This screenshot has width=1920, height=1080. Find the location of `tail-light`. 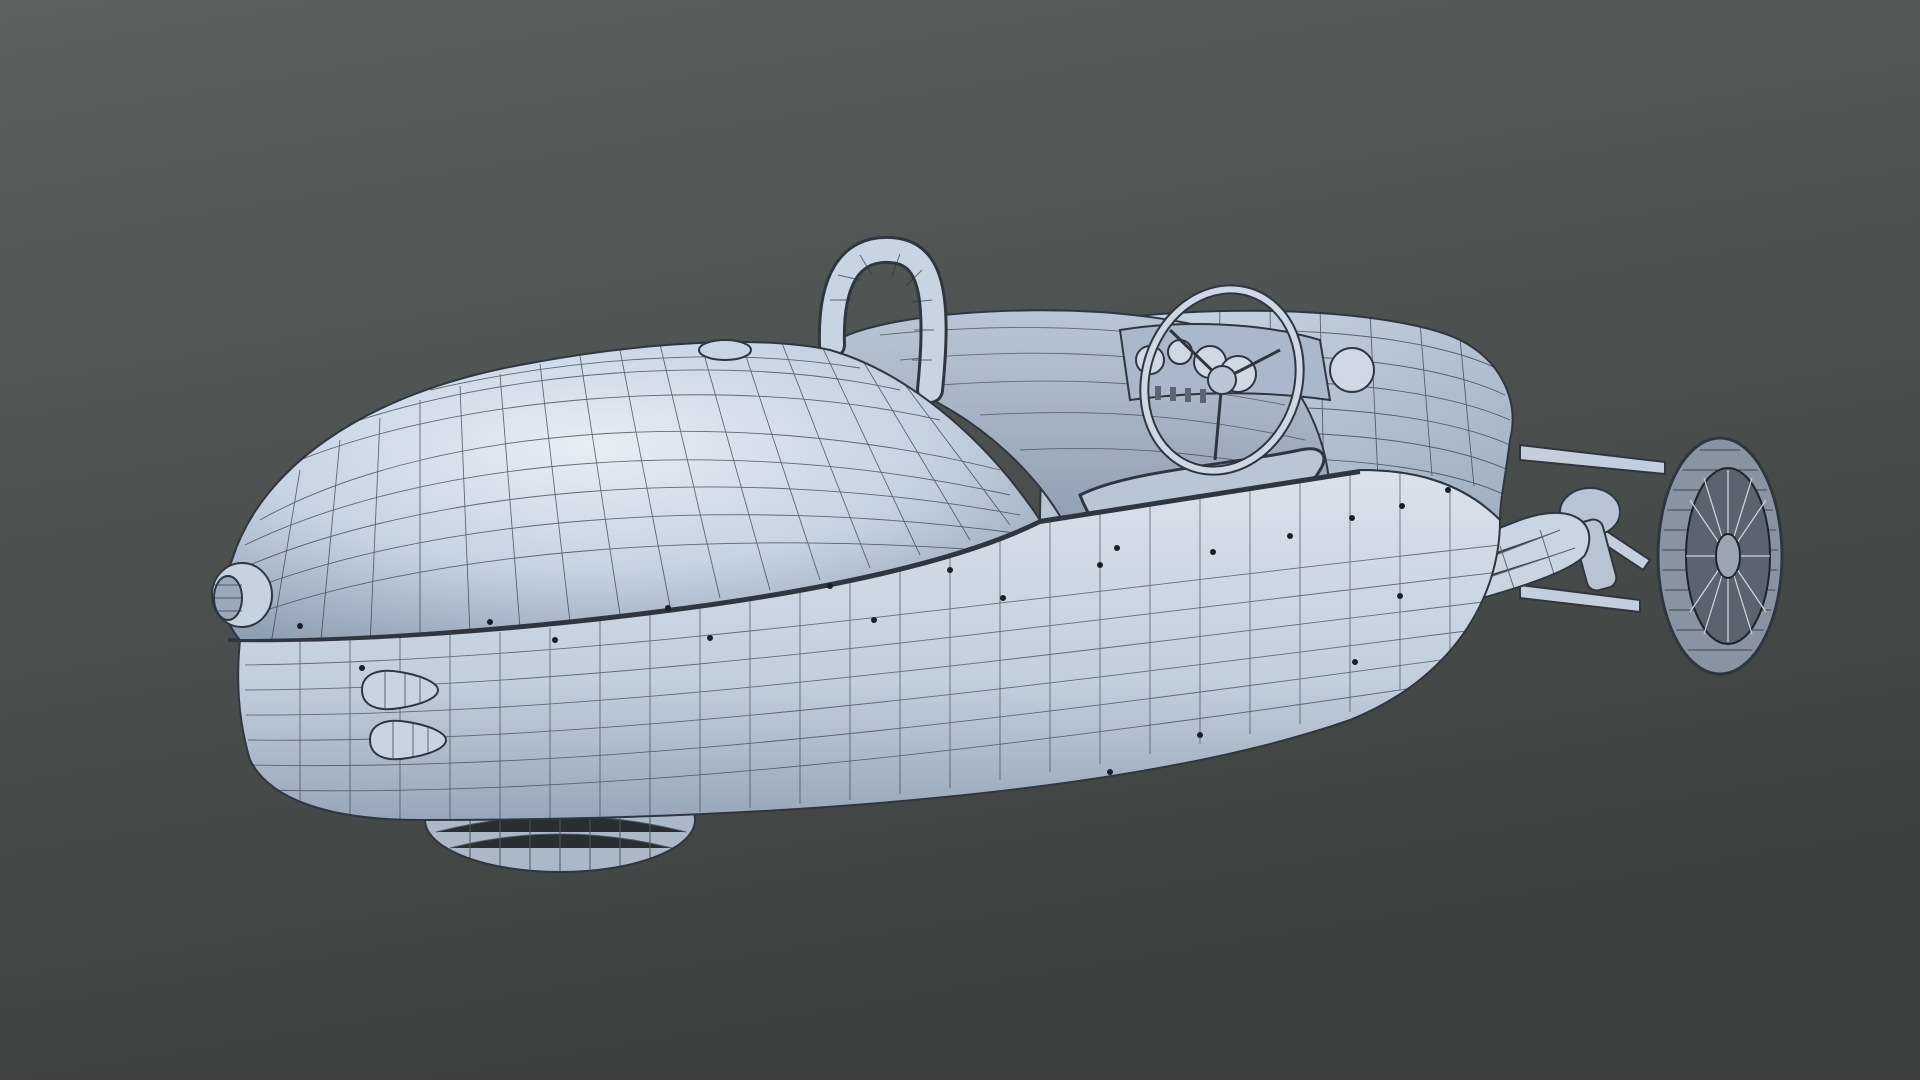

tail-light is located at coordinates (242, 595).